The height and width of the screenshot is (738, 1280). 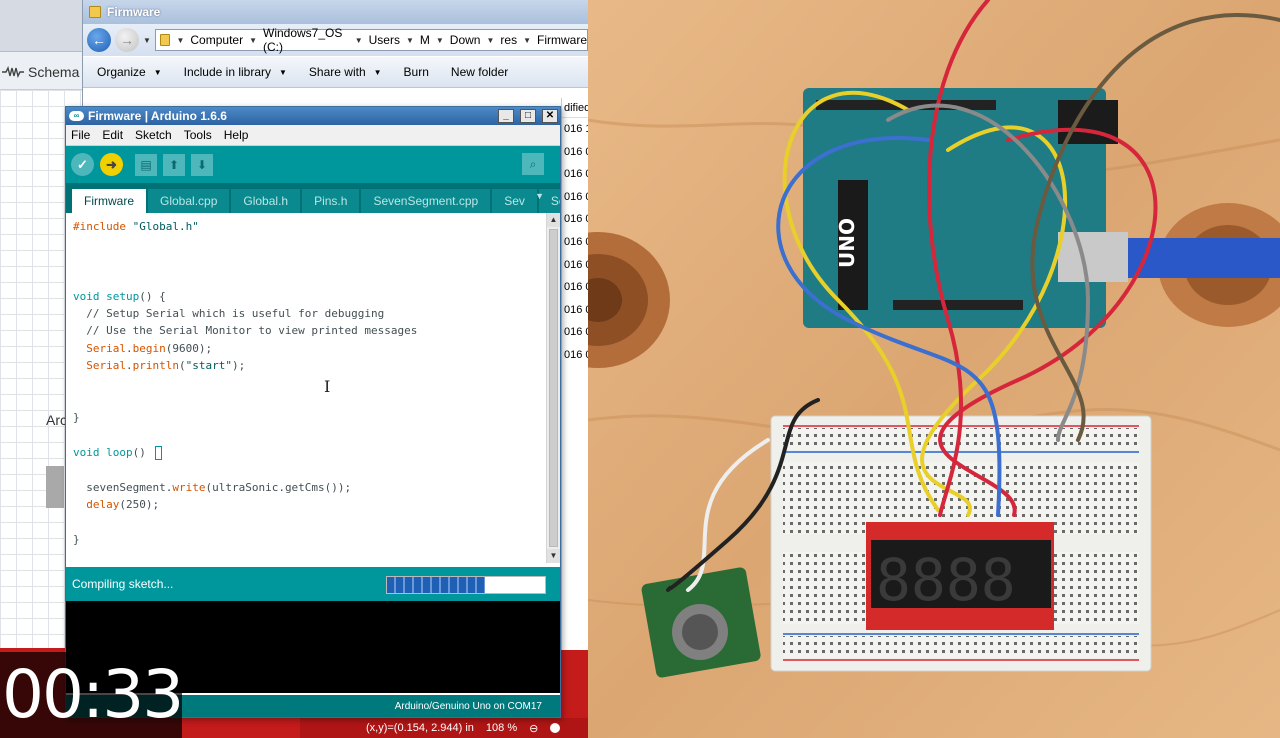 What do you see at coordinates (112, 135) in the screenshot?
I see `menu-edit: Edit` at bounding box center [112, 135].